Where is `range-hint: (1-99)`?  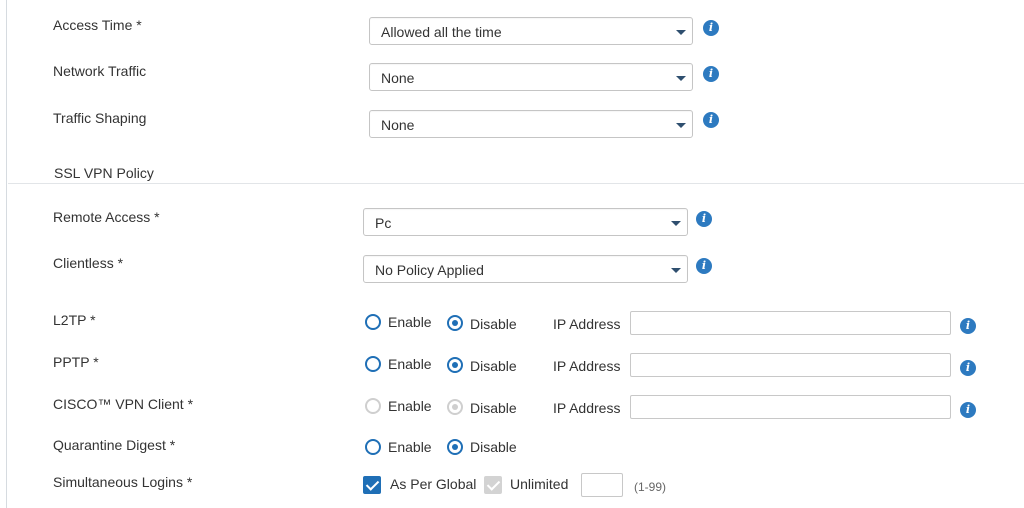
range-hint: (1-99) is located at coordinates (650, 487).